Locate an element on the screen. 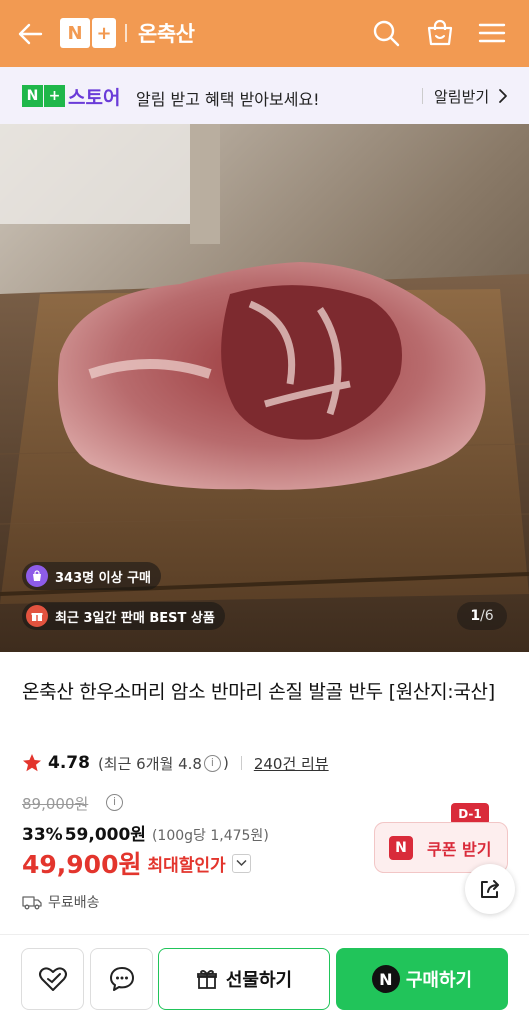 The width and height of the screenshot is (529, 1024). talk-talk-button is located at coordinates (121, 979).